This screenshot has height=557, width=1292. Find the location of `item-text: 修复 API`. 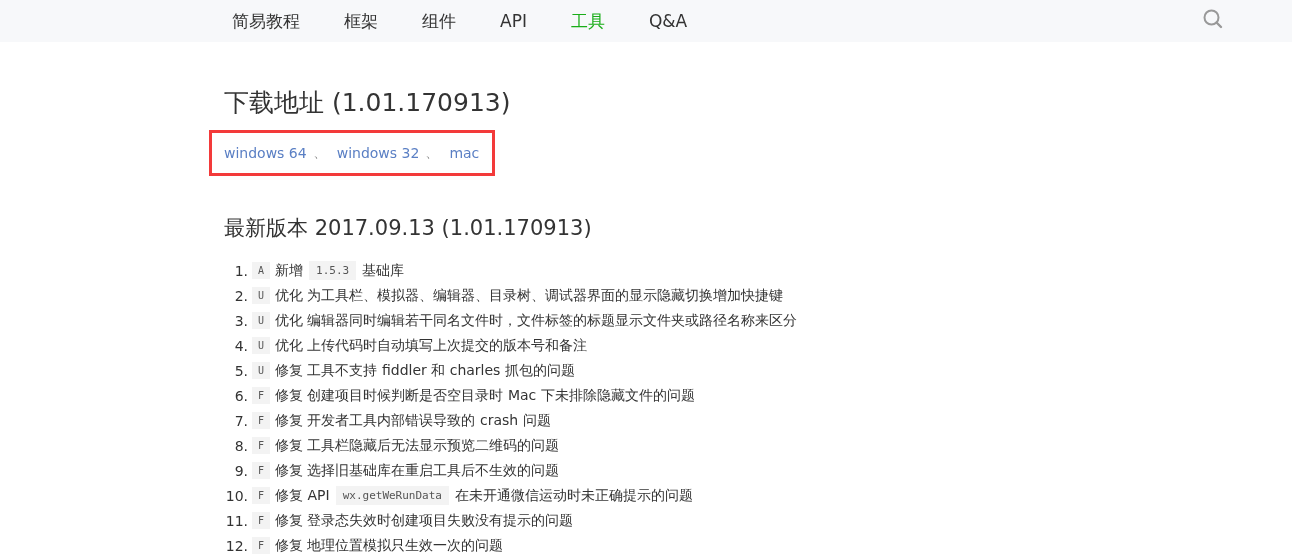

item-text: 修复 API is located at coordinates (302, 495).